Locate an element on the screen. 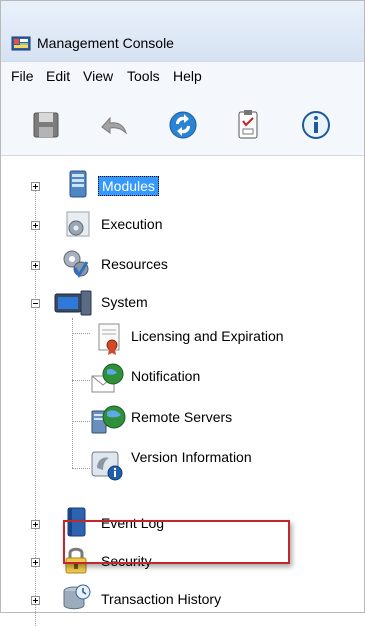  menu-edit: Edit is located at coordinates (58, 76).